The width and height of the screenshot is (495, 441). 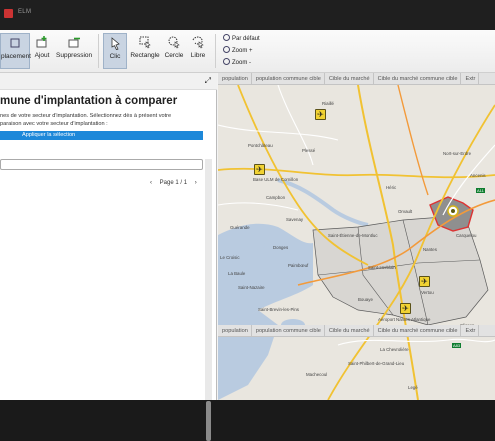 I want to click on rectangle-label: Rectangle, so click(x=145, y=55).